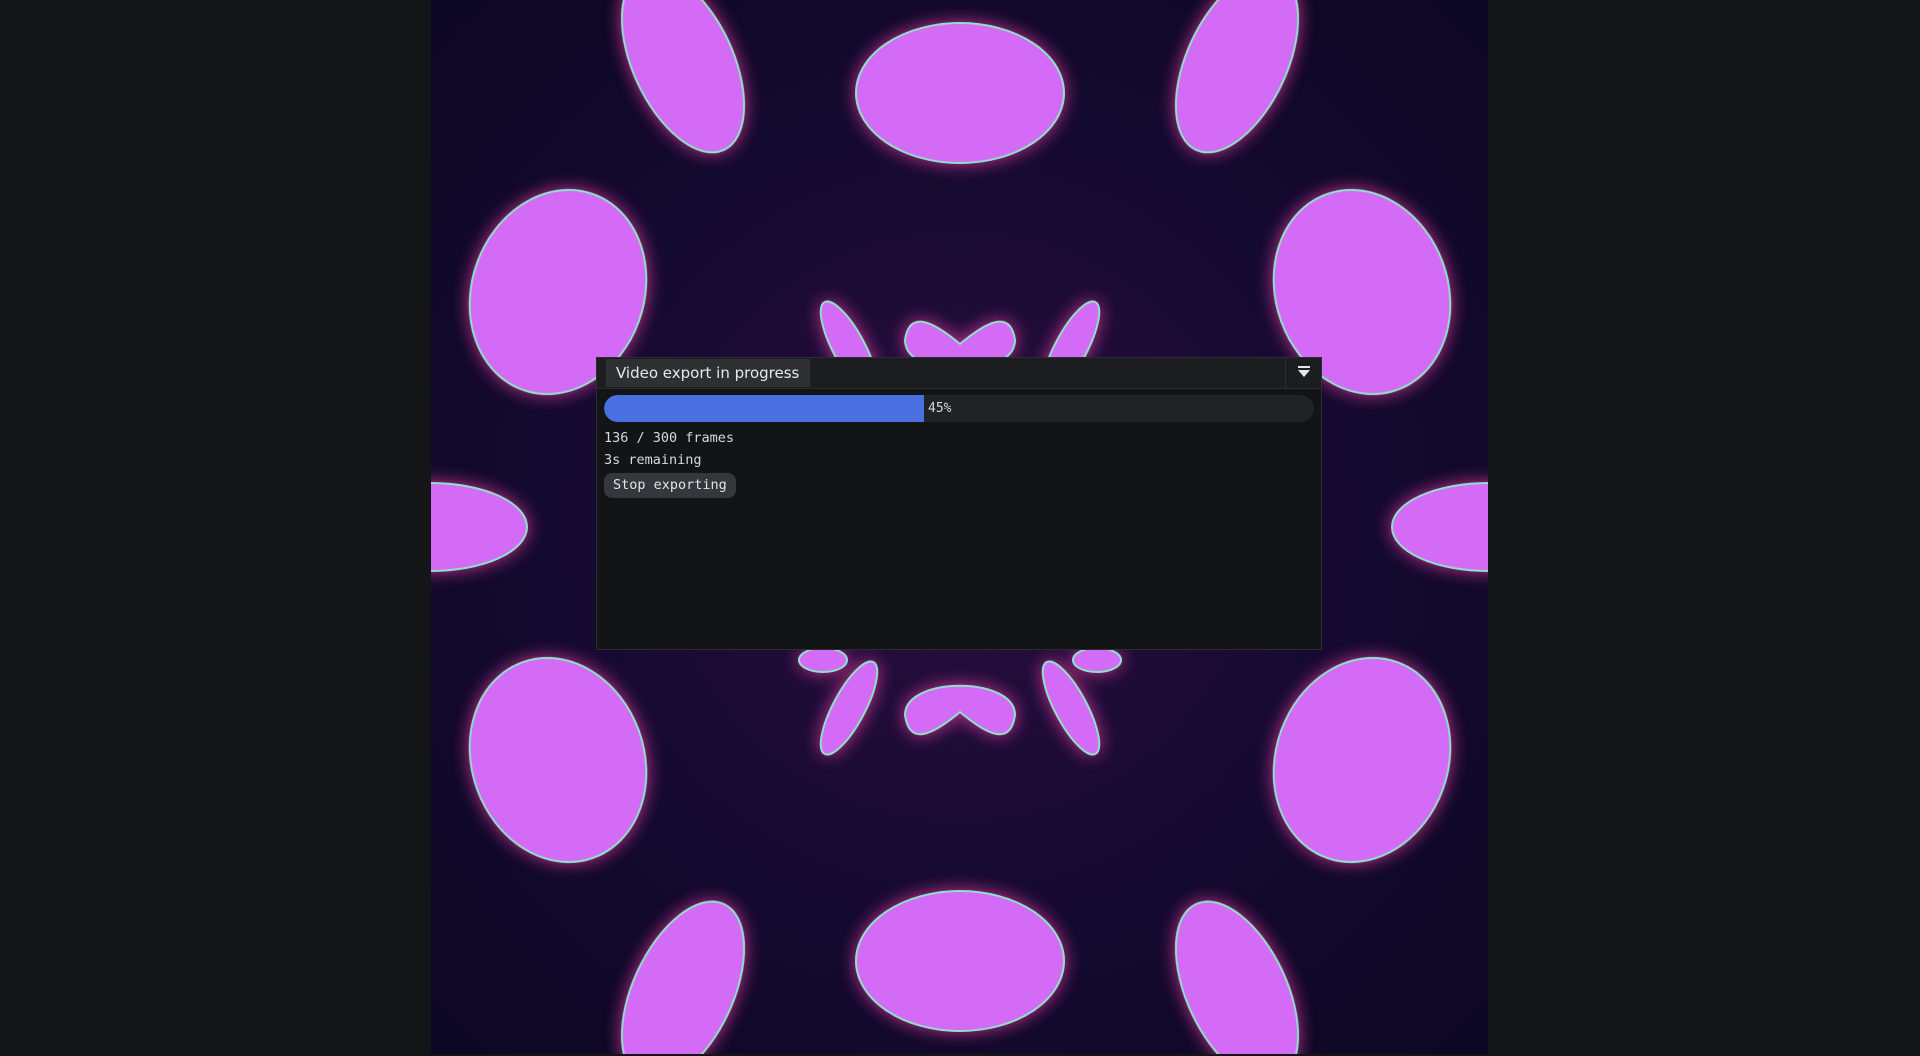 The height and width of the screenshot is (1056, 1920). Describe the element at coordinates (670, 485) in the screenshot. I see `stop-exporting-button: Stop exporting` at that location.